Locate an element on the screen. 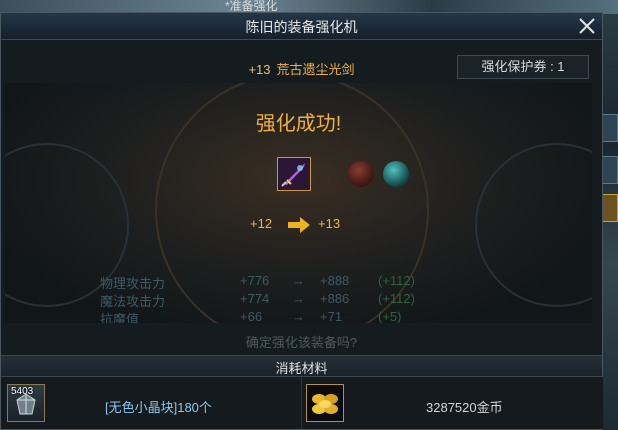 This screenshot has width=618, height=430. title-bar: 陈旧的装备强化机 is located at coordinates (301, 26).